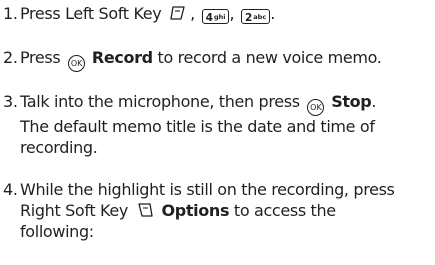 This screenshot has width=435, height=265. Describe the element at coordinates (59, 147) in the screenshot. I see `line-3: recording.` at that location.